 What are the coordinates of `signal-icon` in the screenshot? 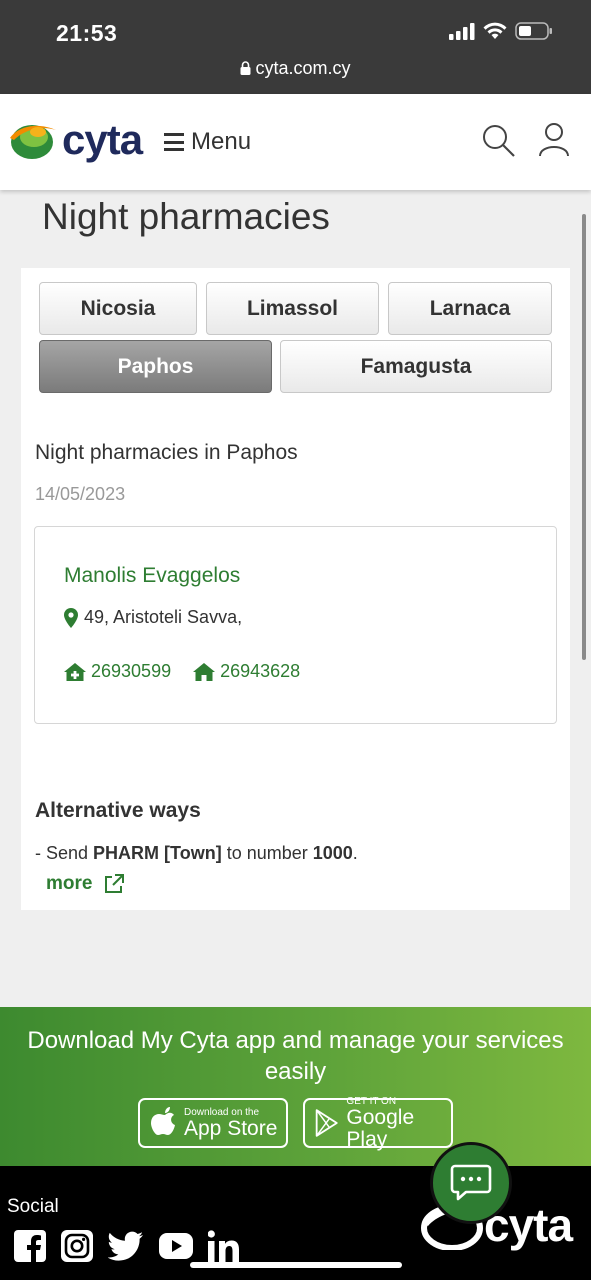 It's located at (462, 31).